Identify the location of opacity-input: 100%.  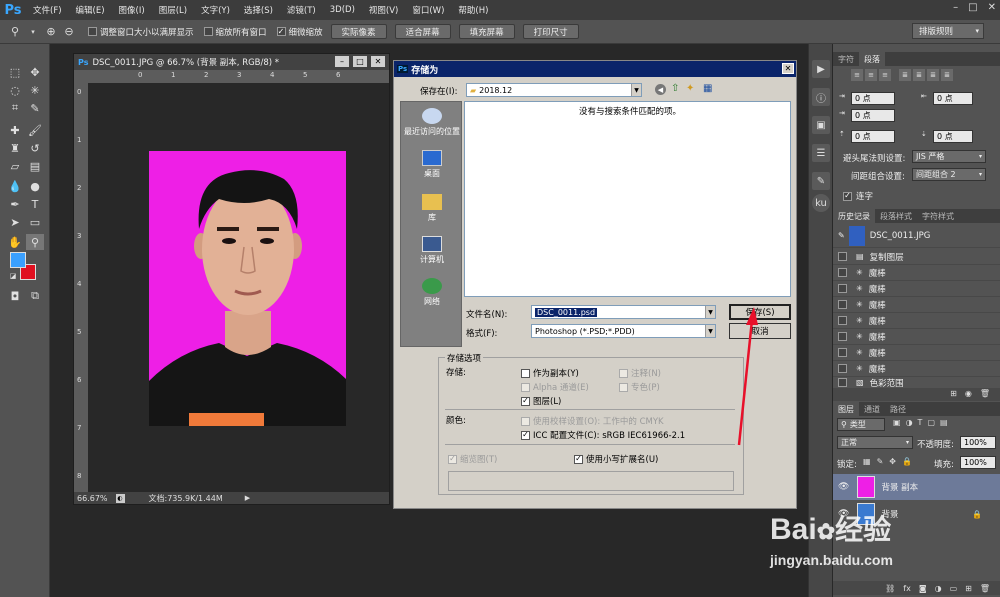
(978, 442).